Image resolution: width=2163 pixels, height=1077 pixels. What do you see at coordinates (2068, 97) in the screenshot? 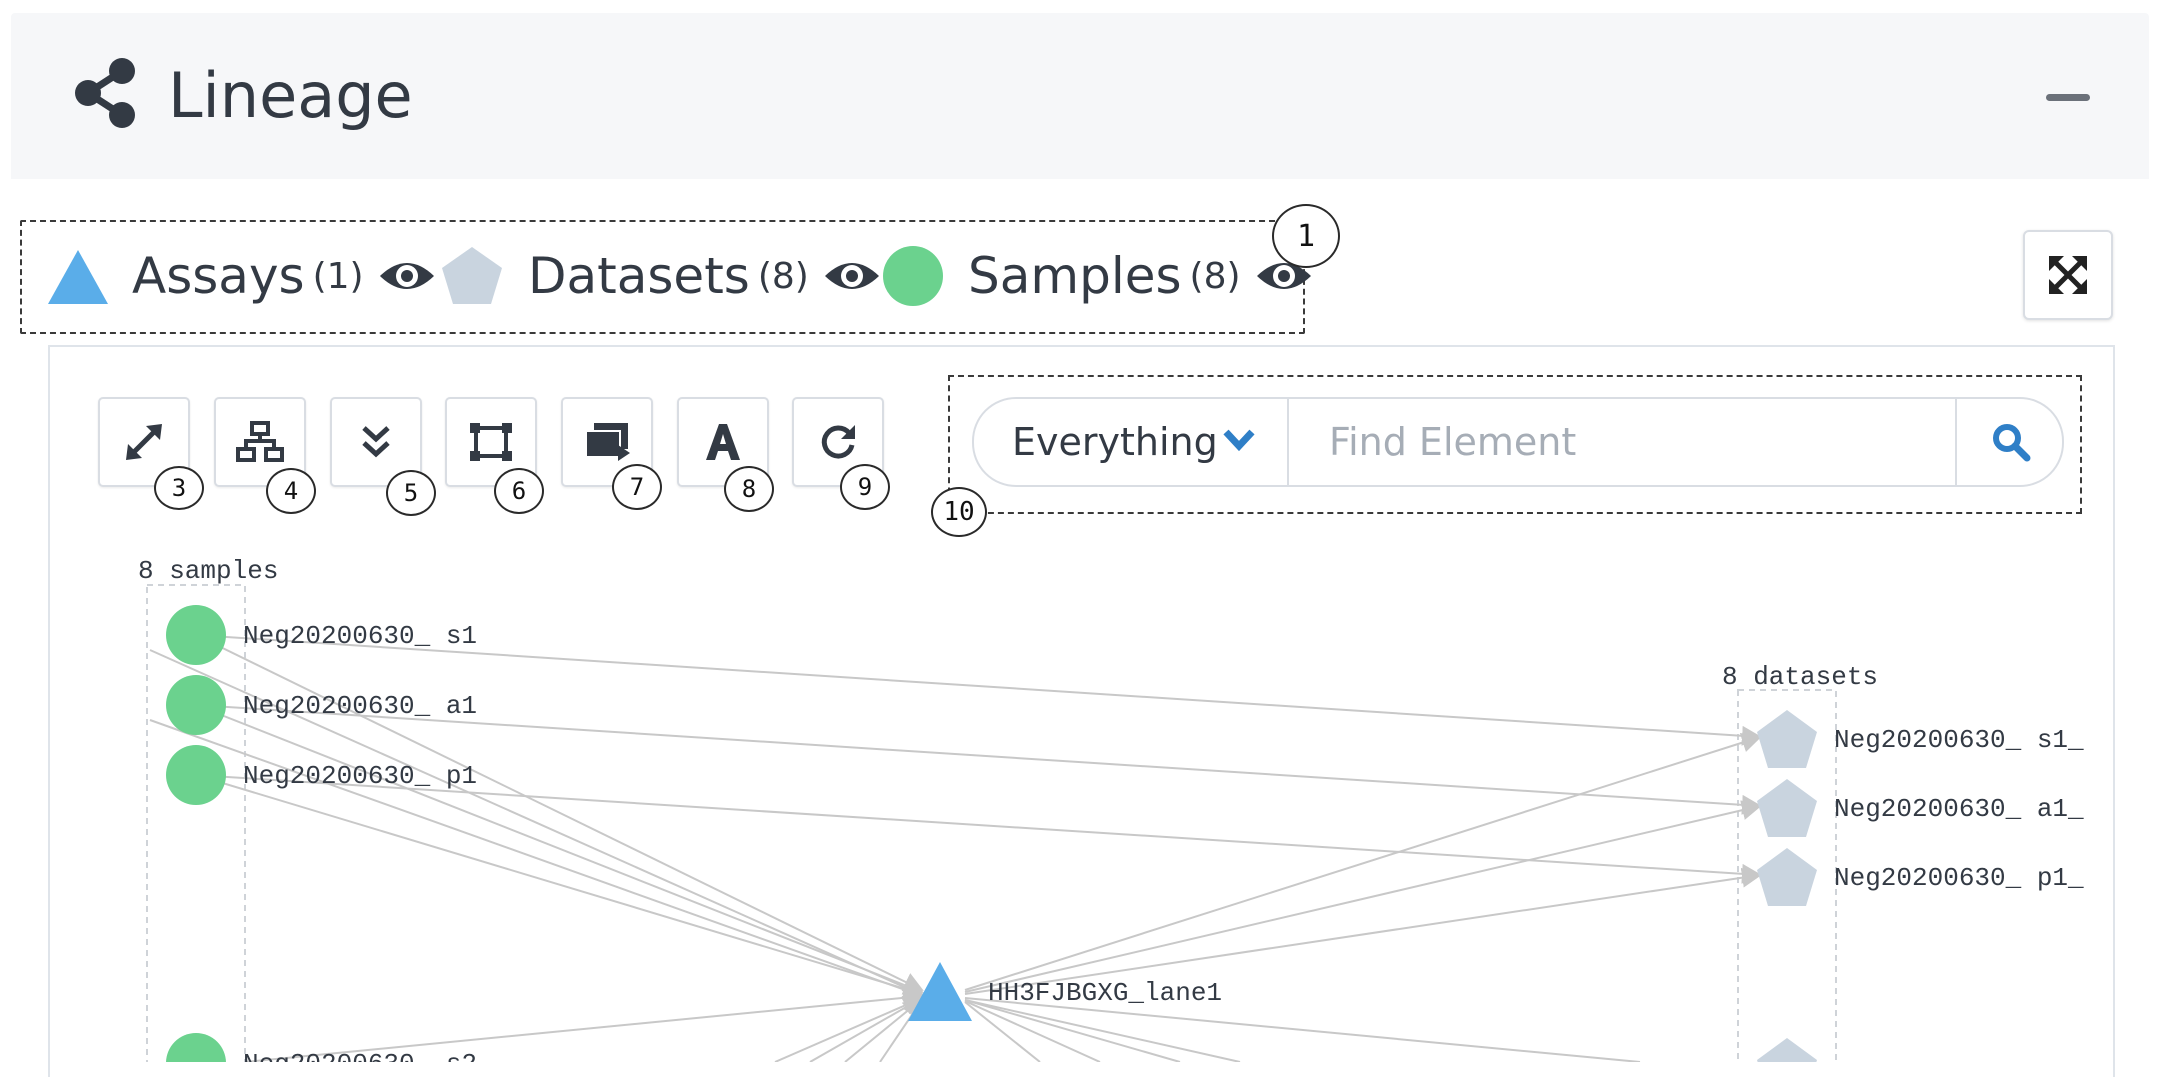
I see `collapse-button` at bounding box center [2068, 97].